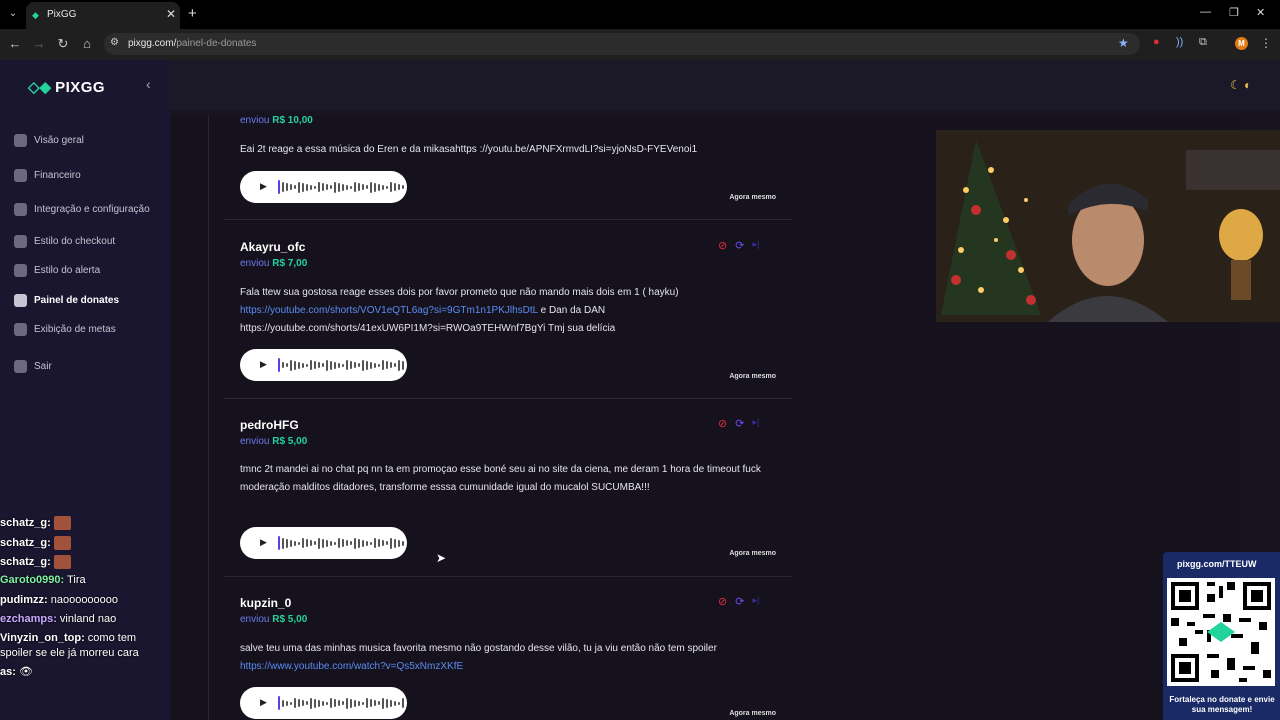 The width and height of the screenshot is (1280, 720). I want to click on reload-icon: ↻, so click(63, 44).